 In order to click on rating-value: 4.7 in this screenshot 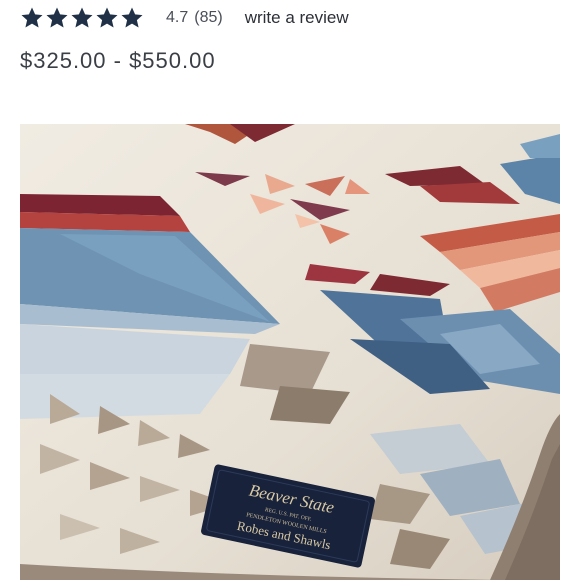, I will do `click(177, 17)`.